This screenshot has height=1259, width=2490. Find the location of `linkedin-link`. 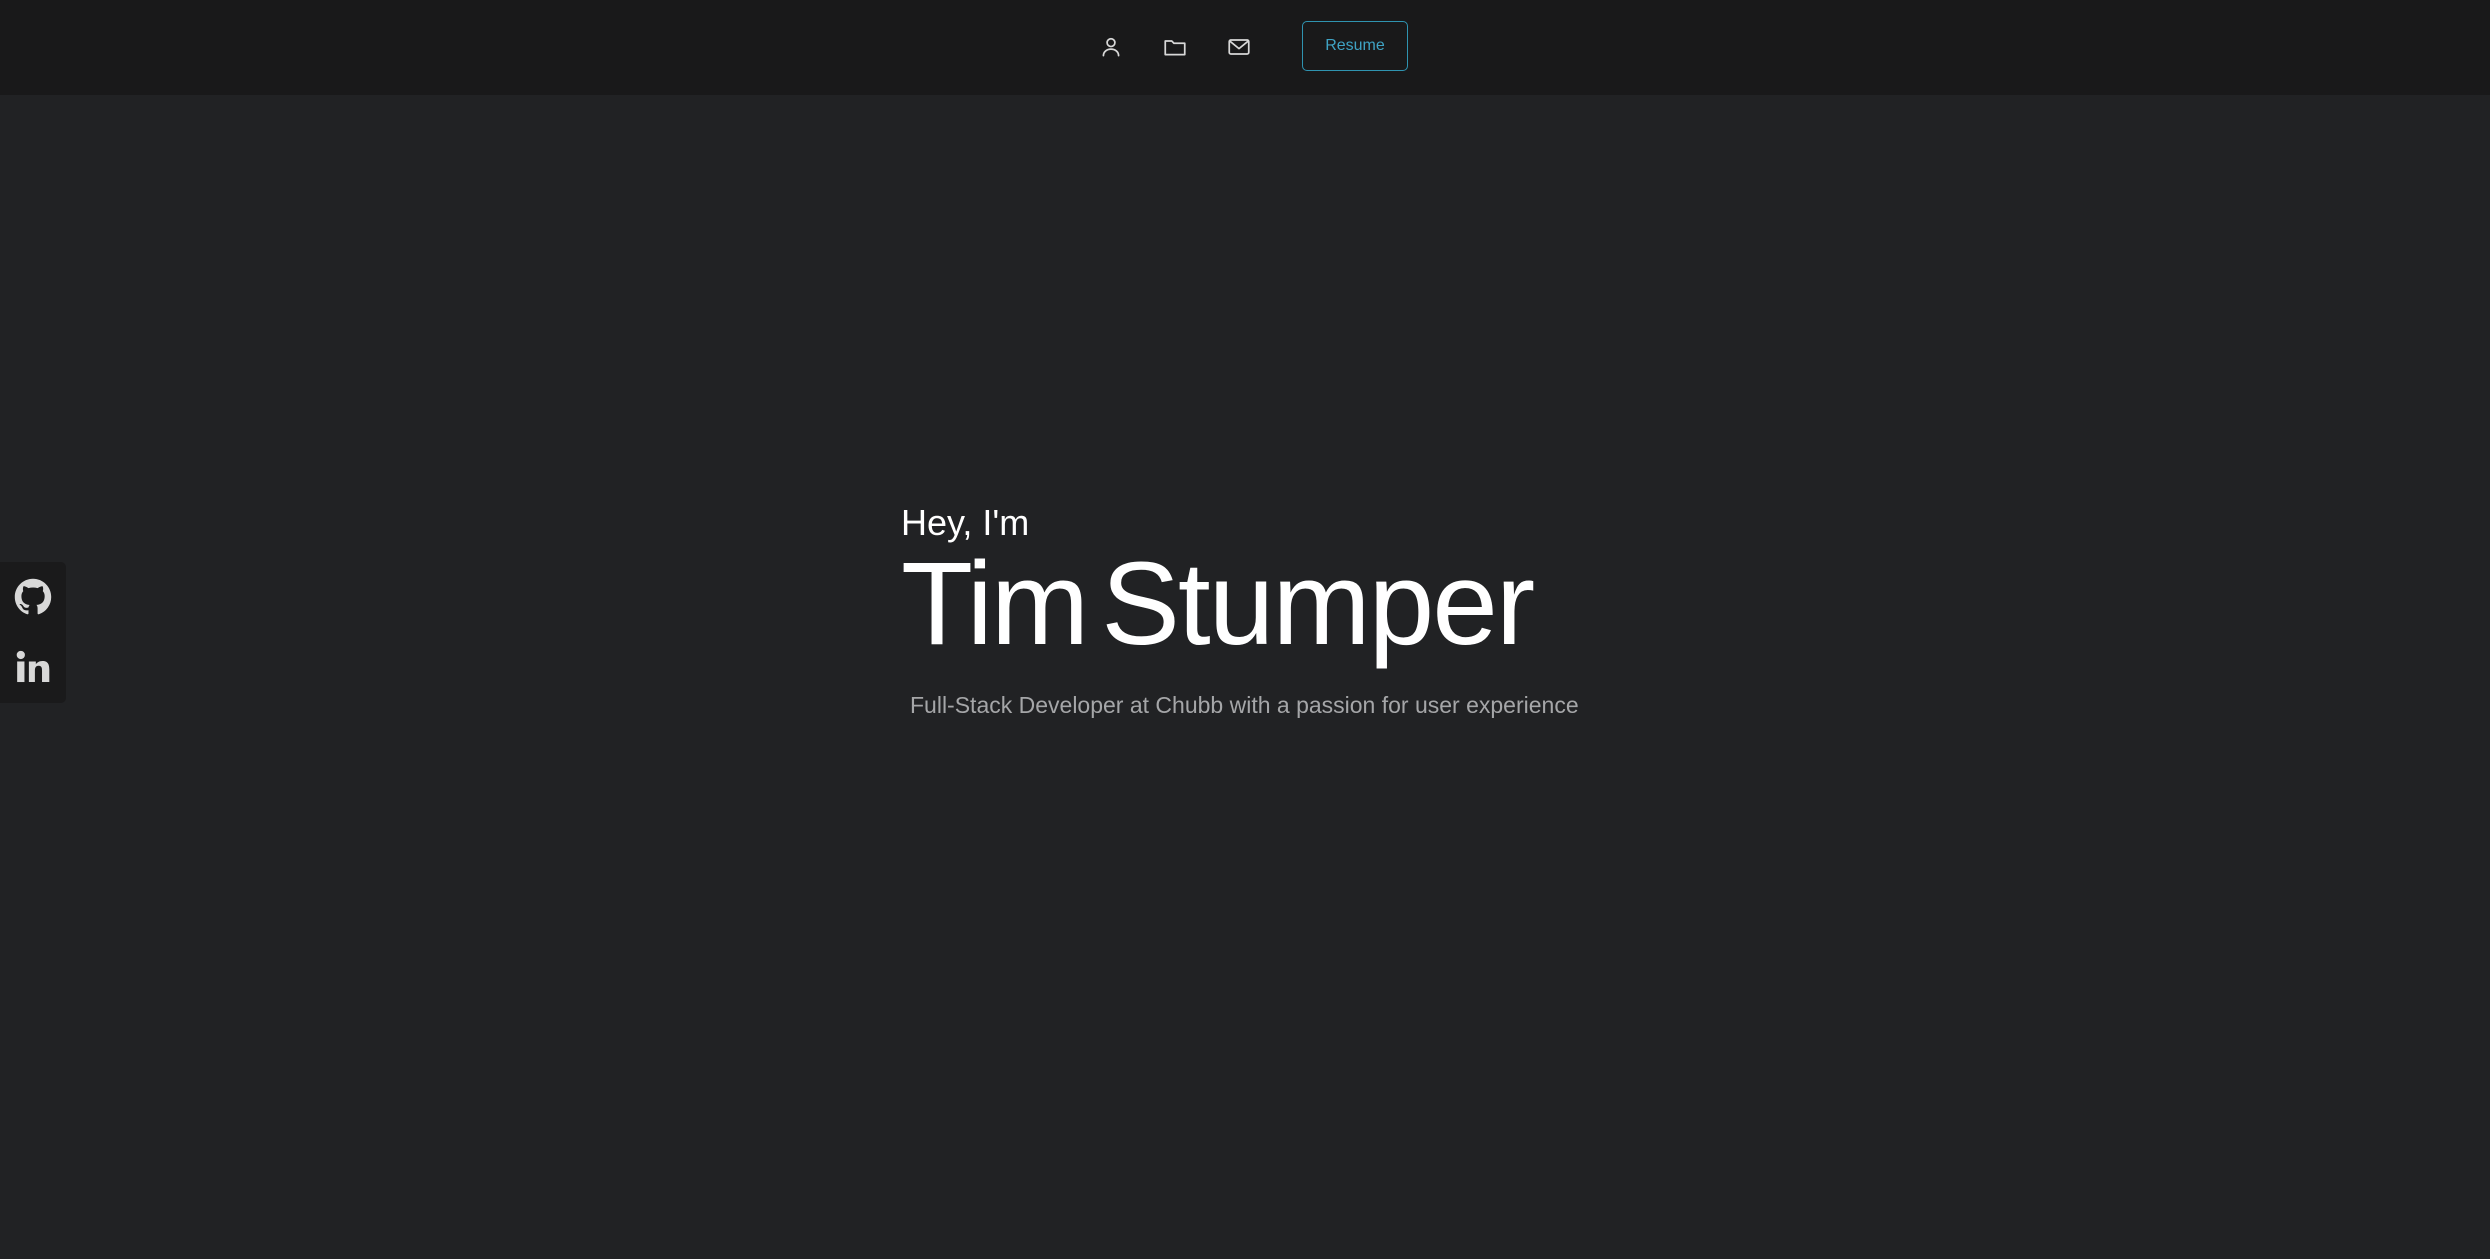

linkedin-link is located at coordinates (33, 667).